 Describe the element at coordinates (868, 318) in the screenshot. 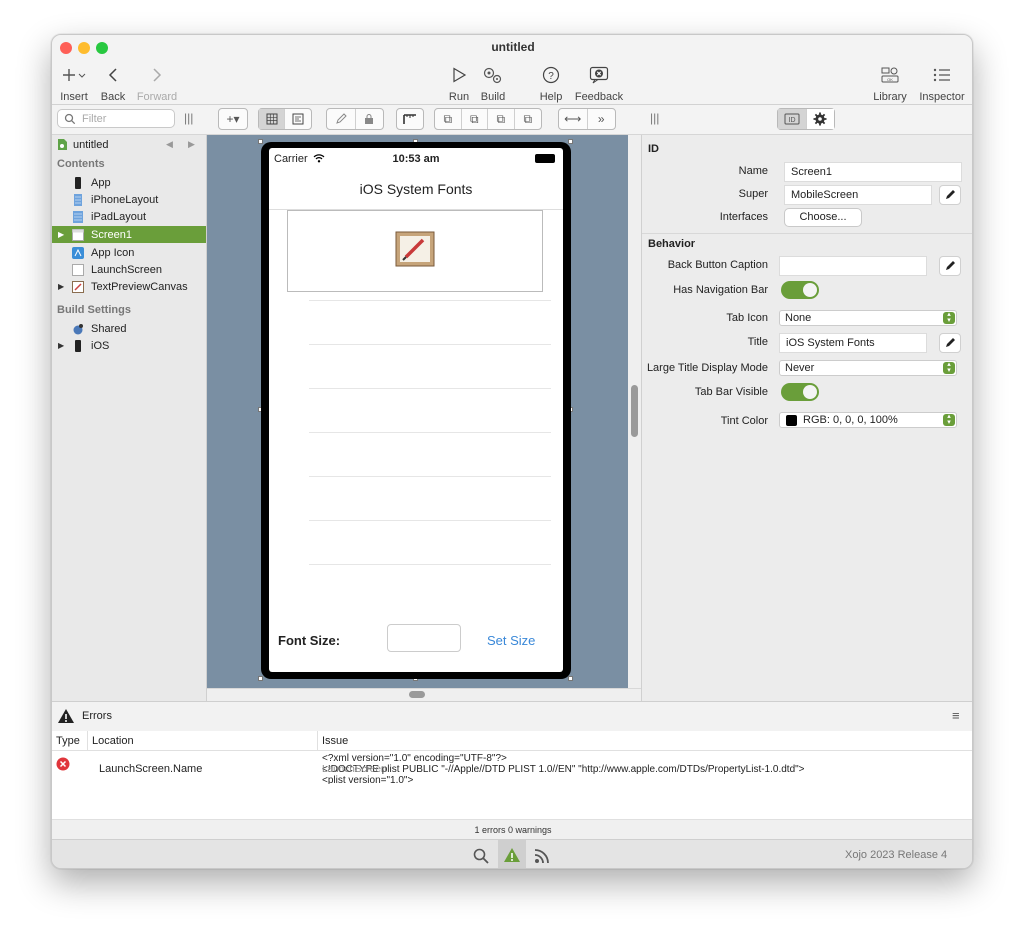

I see `tab-icon-select: None ▴ ▾` at that location.